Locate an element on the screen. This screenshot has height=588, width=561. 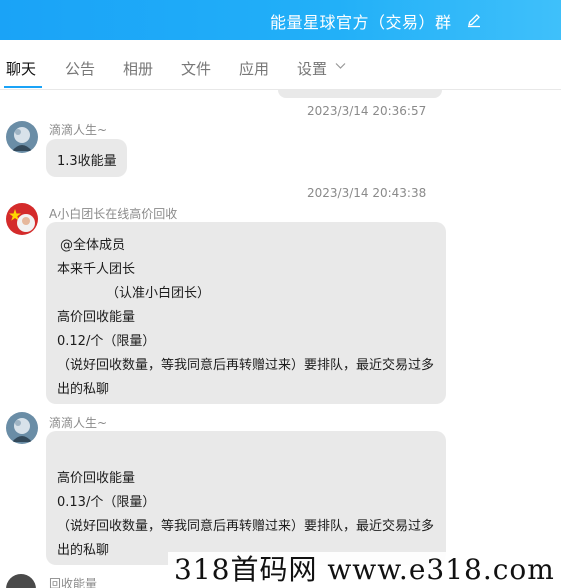
message-text: 1.3收能量 is located at coordinates (87, 161).